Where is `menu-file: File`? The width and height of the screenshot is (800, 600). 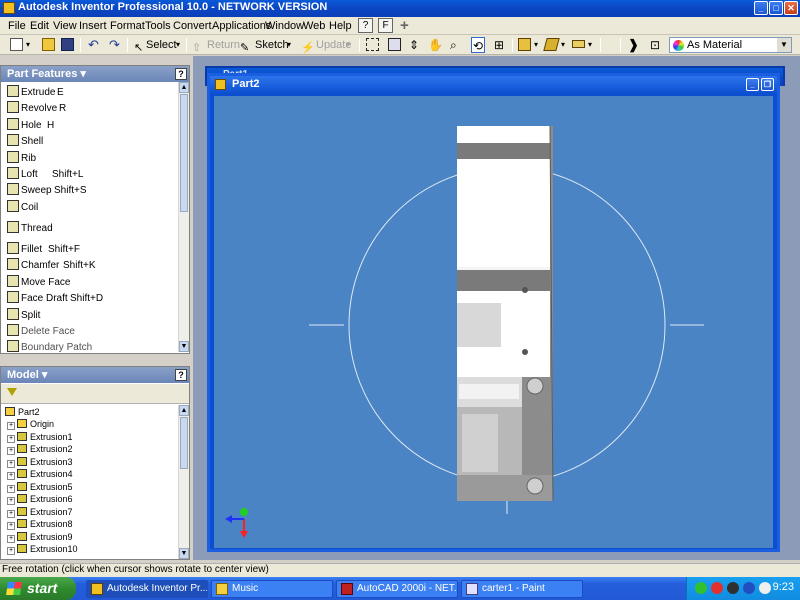
menu-file: File is located at coordinates (17, 26).